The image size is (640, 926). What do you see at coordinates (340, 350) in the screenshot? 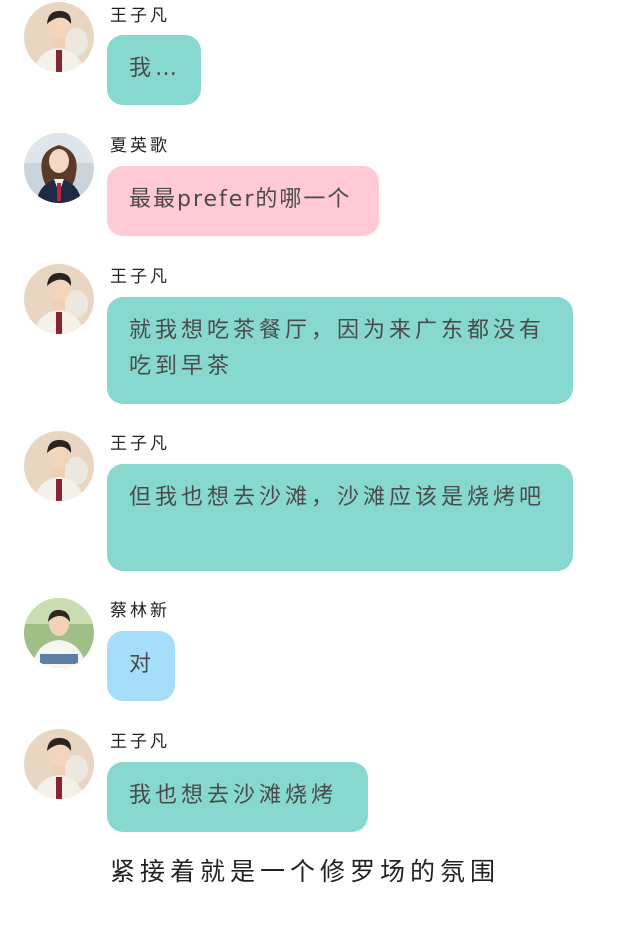
I see `message-bubble: 就我想吃茶餐厅，因为来广东都没有吃到早茶` at bounding box center [340, 350].